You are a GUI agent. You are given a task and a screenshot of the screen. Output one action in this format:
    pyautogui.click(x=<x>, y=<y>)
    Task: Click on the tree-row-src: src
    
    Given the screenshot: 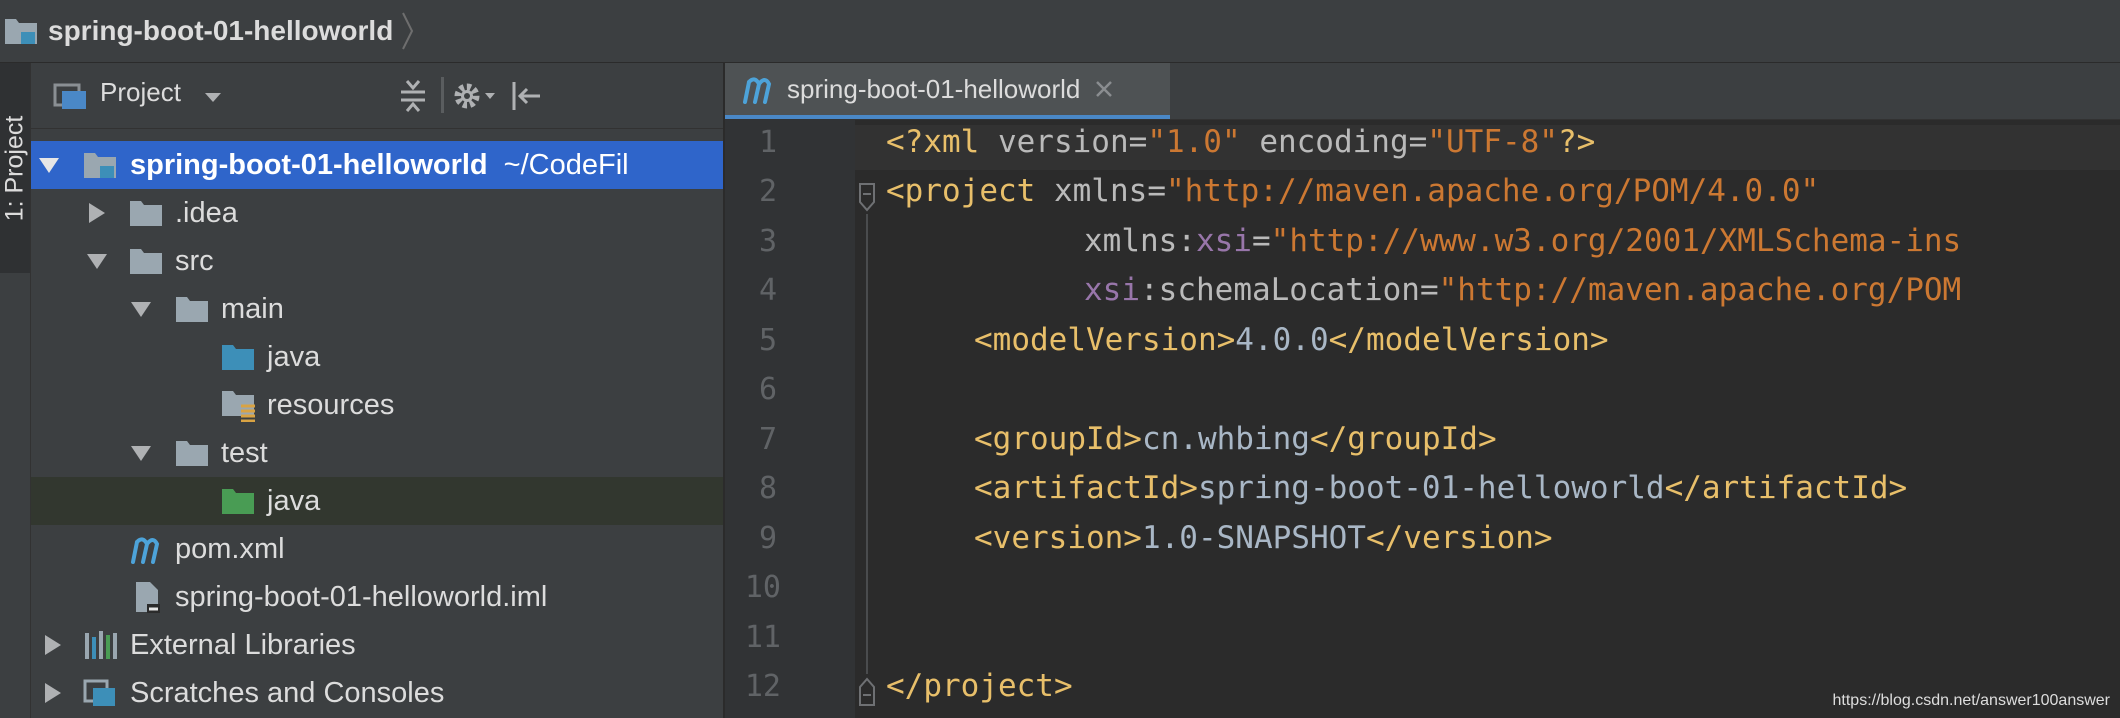 What is the action you would take?
    pyautogui.click(x=377, y=261)
    